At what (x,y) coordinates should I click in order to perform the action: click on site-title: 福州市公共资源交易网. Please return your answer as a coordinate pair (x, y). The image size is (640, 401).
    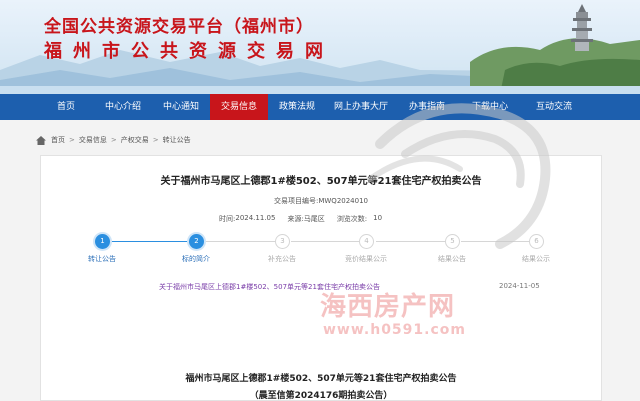
    Looking at the image, I should click on (189, 51).